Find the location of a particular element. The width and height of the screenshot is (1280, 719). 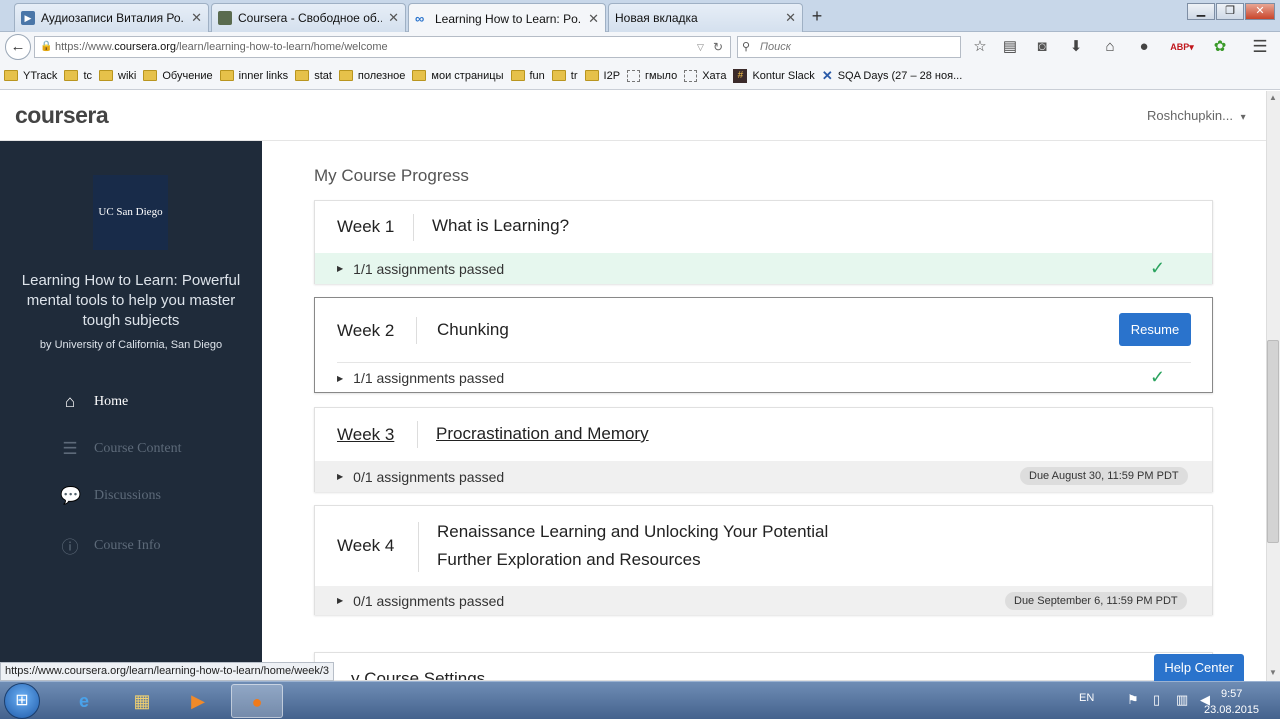

home-button-icon: ⌂ is located at coordinates (1110, 47).